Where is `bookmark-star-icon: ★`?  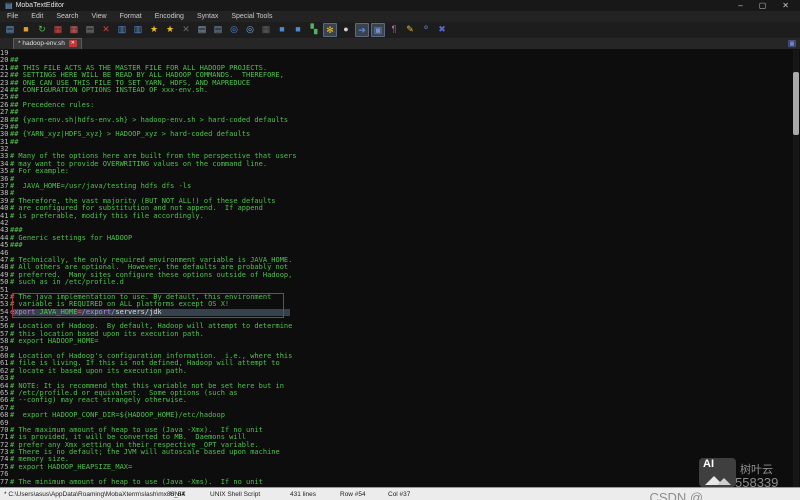
bookmark-star-icon: ★ is located at coordinates (154, 30).